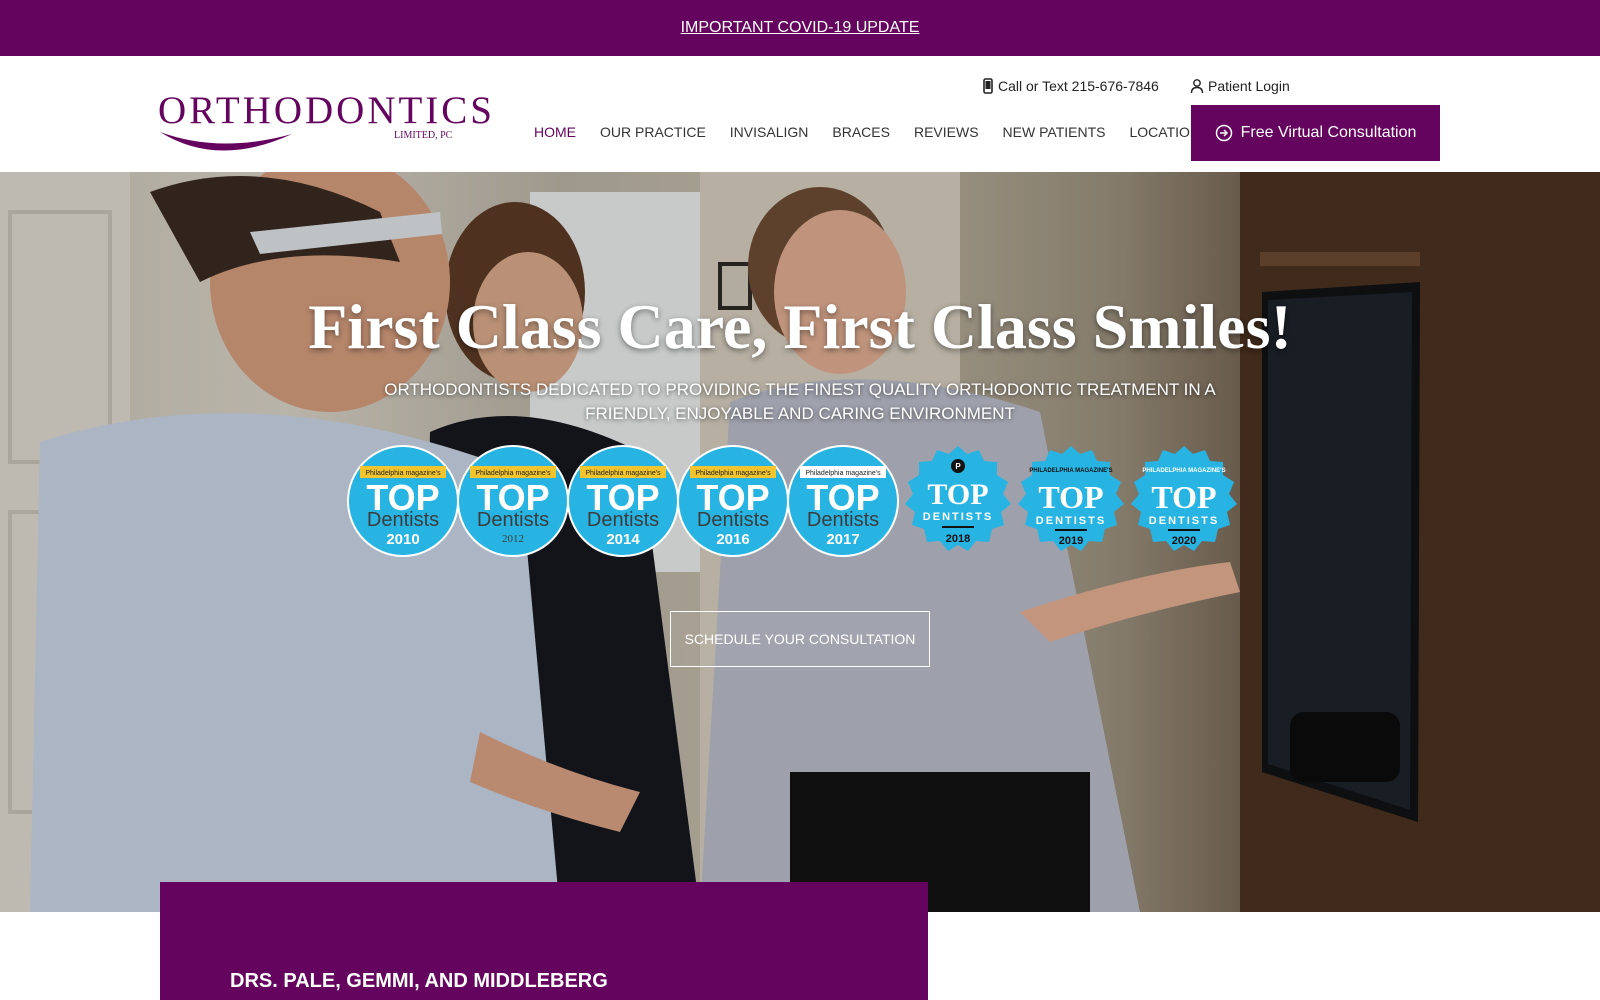 Image resolution: width=1600 pixels, height=1000 pixels. Describe the element at coordinates (958, 466) in the screenshot. I see `badge-publisher: P` at that location.